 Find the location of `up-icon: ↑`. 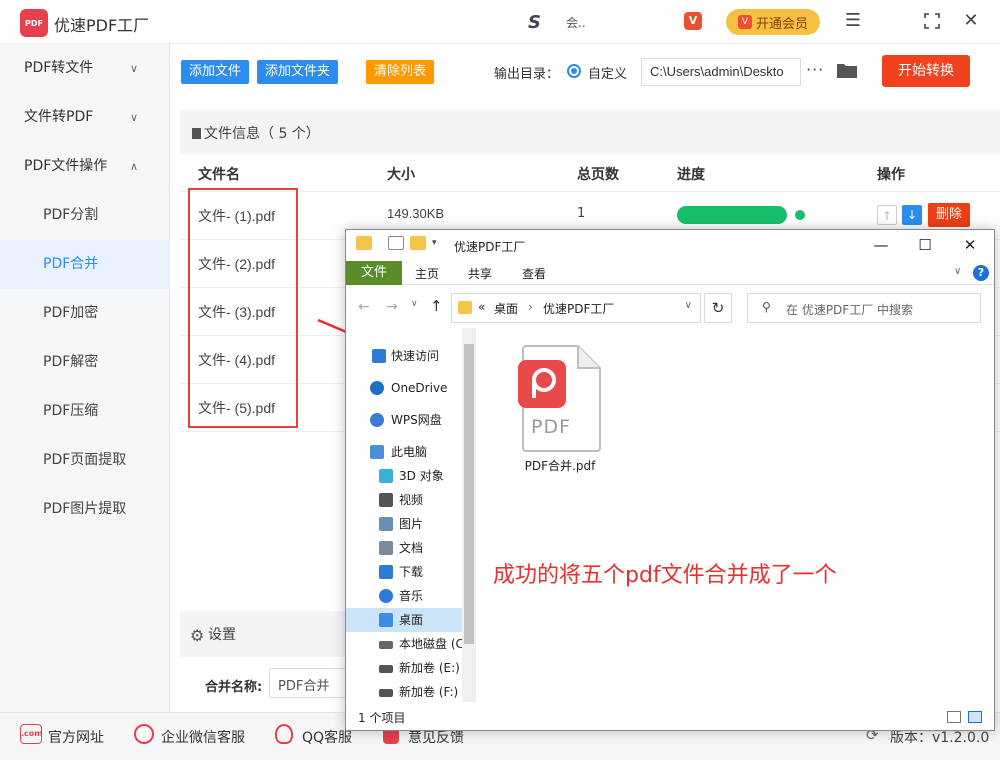

up-icon: ↑ is located at coordinates (436, 306).